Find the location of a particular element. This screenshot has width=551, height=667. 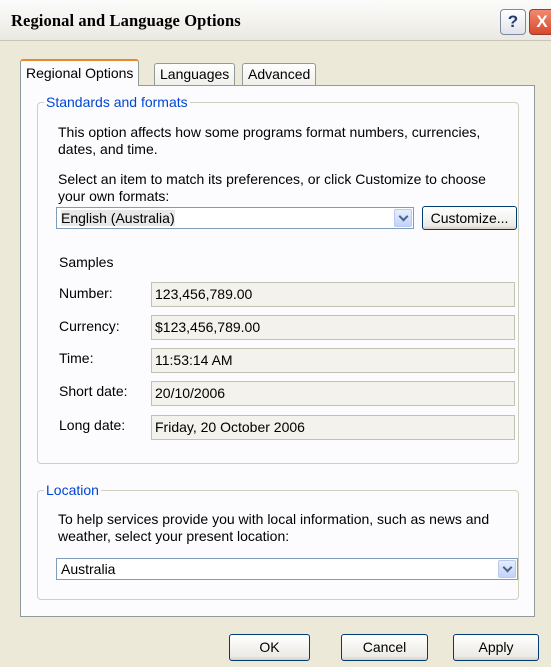

window-title: Regional and Language Options is located at coordinates (126, 20).